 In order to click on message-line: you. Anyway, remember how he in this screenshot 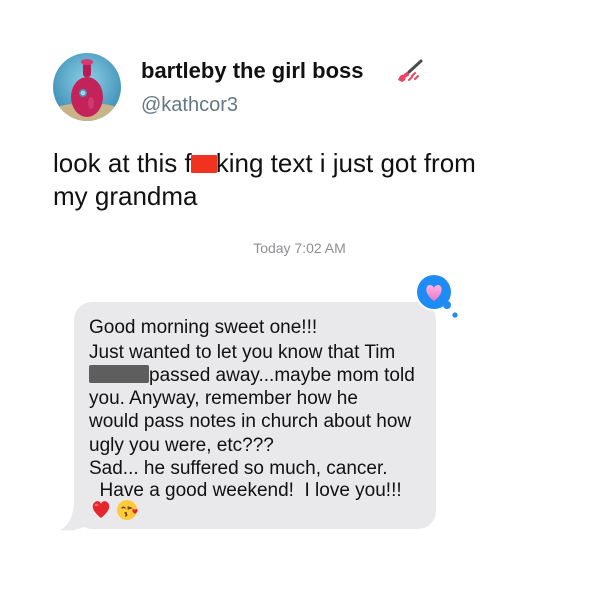, I will do `click(223, 398)`.